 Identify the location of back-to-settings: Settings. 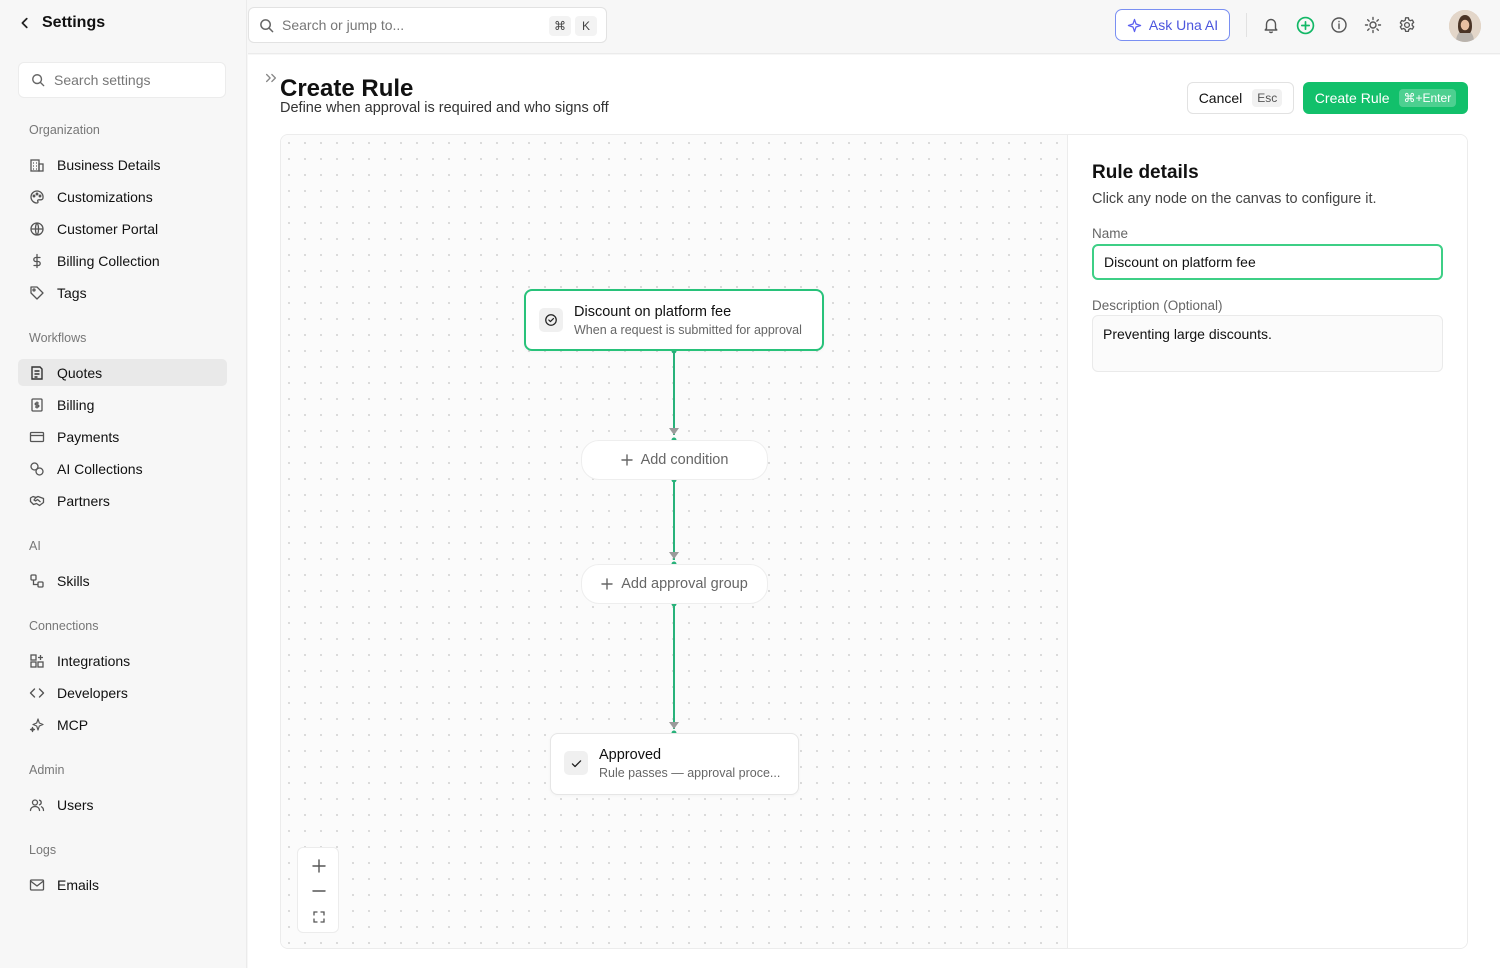
(61, 23).